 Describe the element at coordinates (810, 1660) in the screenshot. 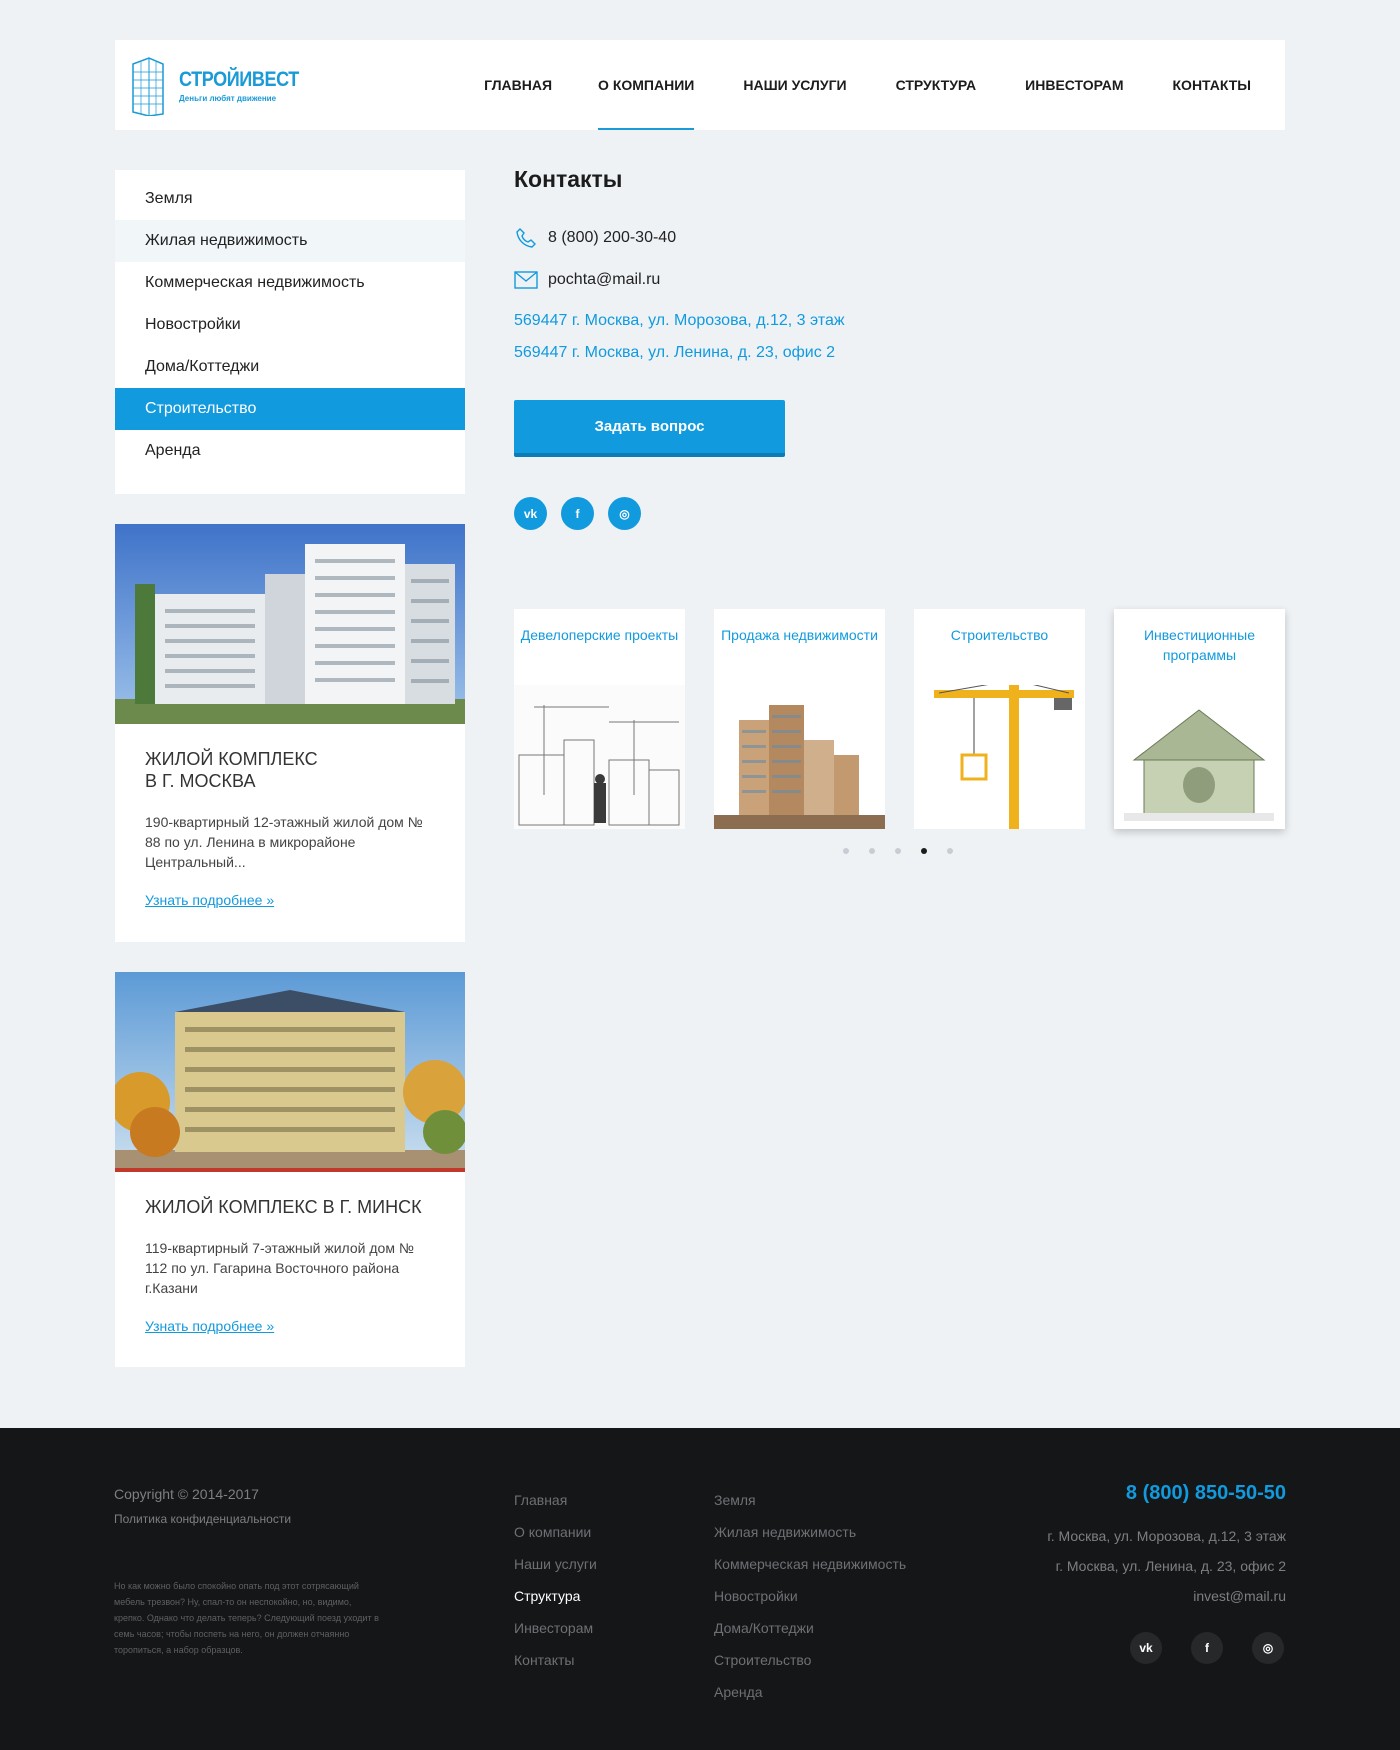

I see `footer-link-construction: Строительство` at that location.